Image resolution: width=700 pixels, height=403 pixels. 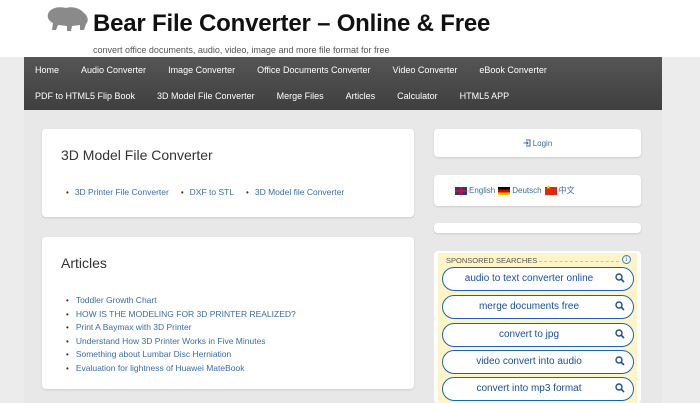 What do you see at coordinates (84, 263) in the screenshot?
I see `articles-card-title: Articles` at bounding box center [84, 263].